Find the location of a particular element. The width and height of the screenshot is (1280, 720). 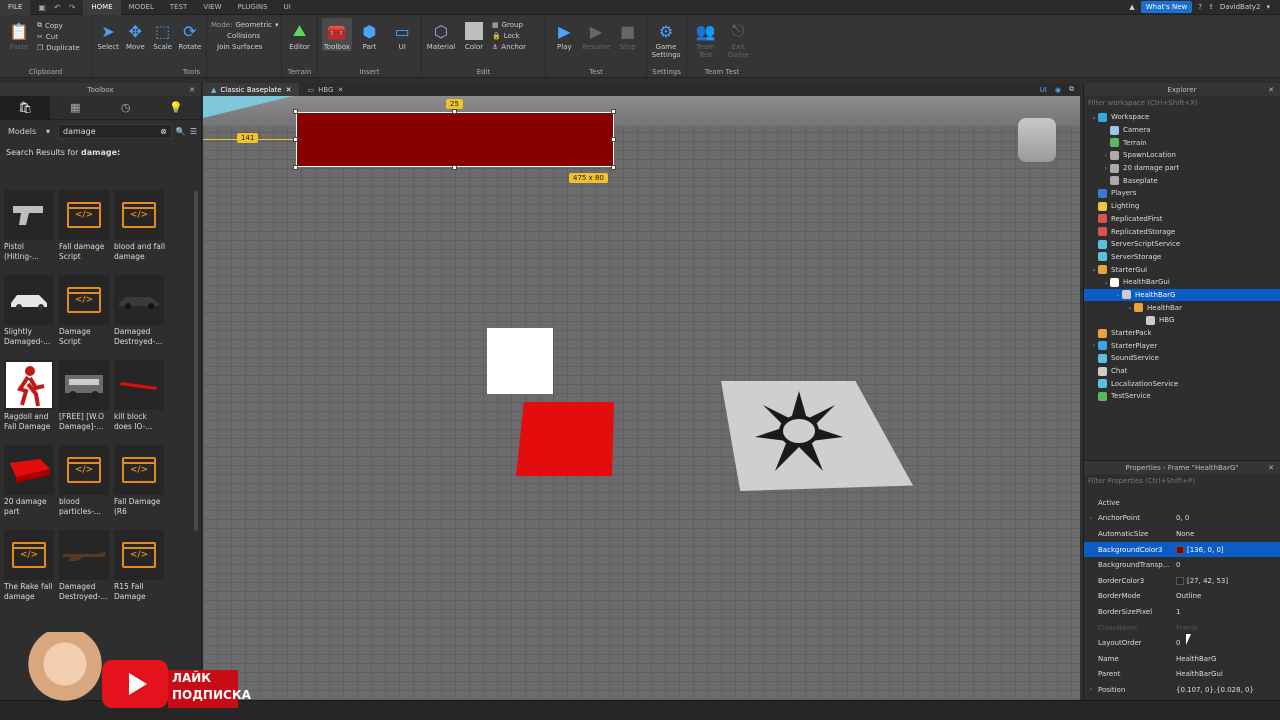

property-row: LayoutOrder 0 is located at coordinates (1182, 643).